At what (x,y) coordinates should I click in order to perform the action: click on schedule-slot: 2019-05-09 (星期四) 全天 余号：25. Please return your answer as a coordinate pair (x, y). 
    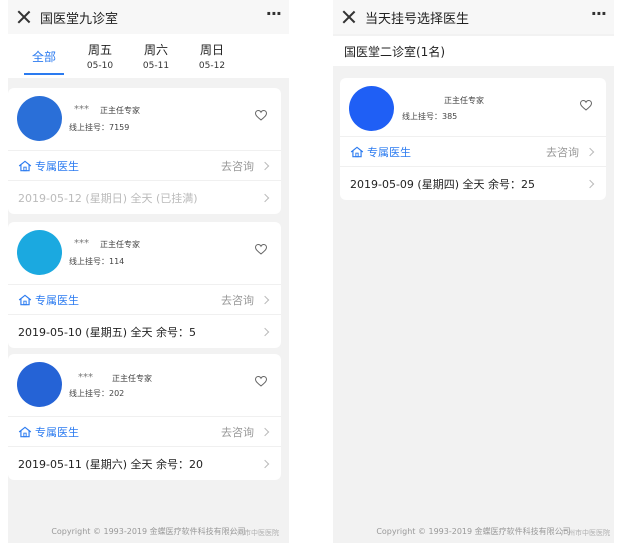
    Looking at the image, I should click on (473, 183).